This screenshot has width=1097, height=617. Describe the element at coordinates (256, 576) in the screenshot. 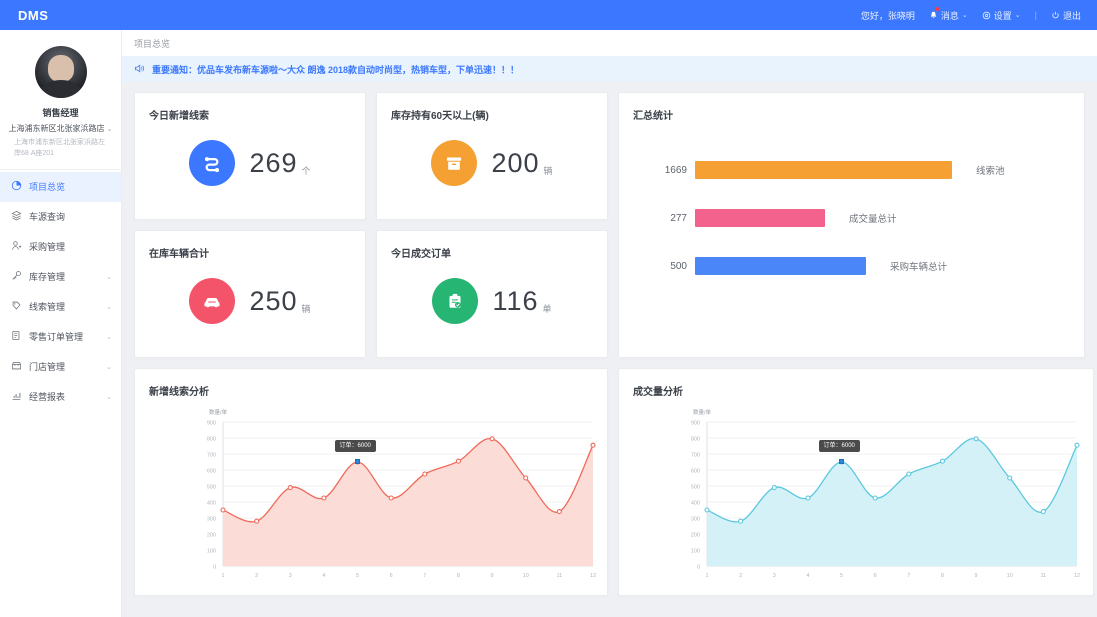

I see `svg-text: 2` at that location.